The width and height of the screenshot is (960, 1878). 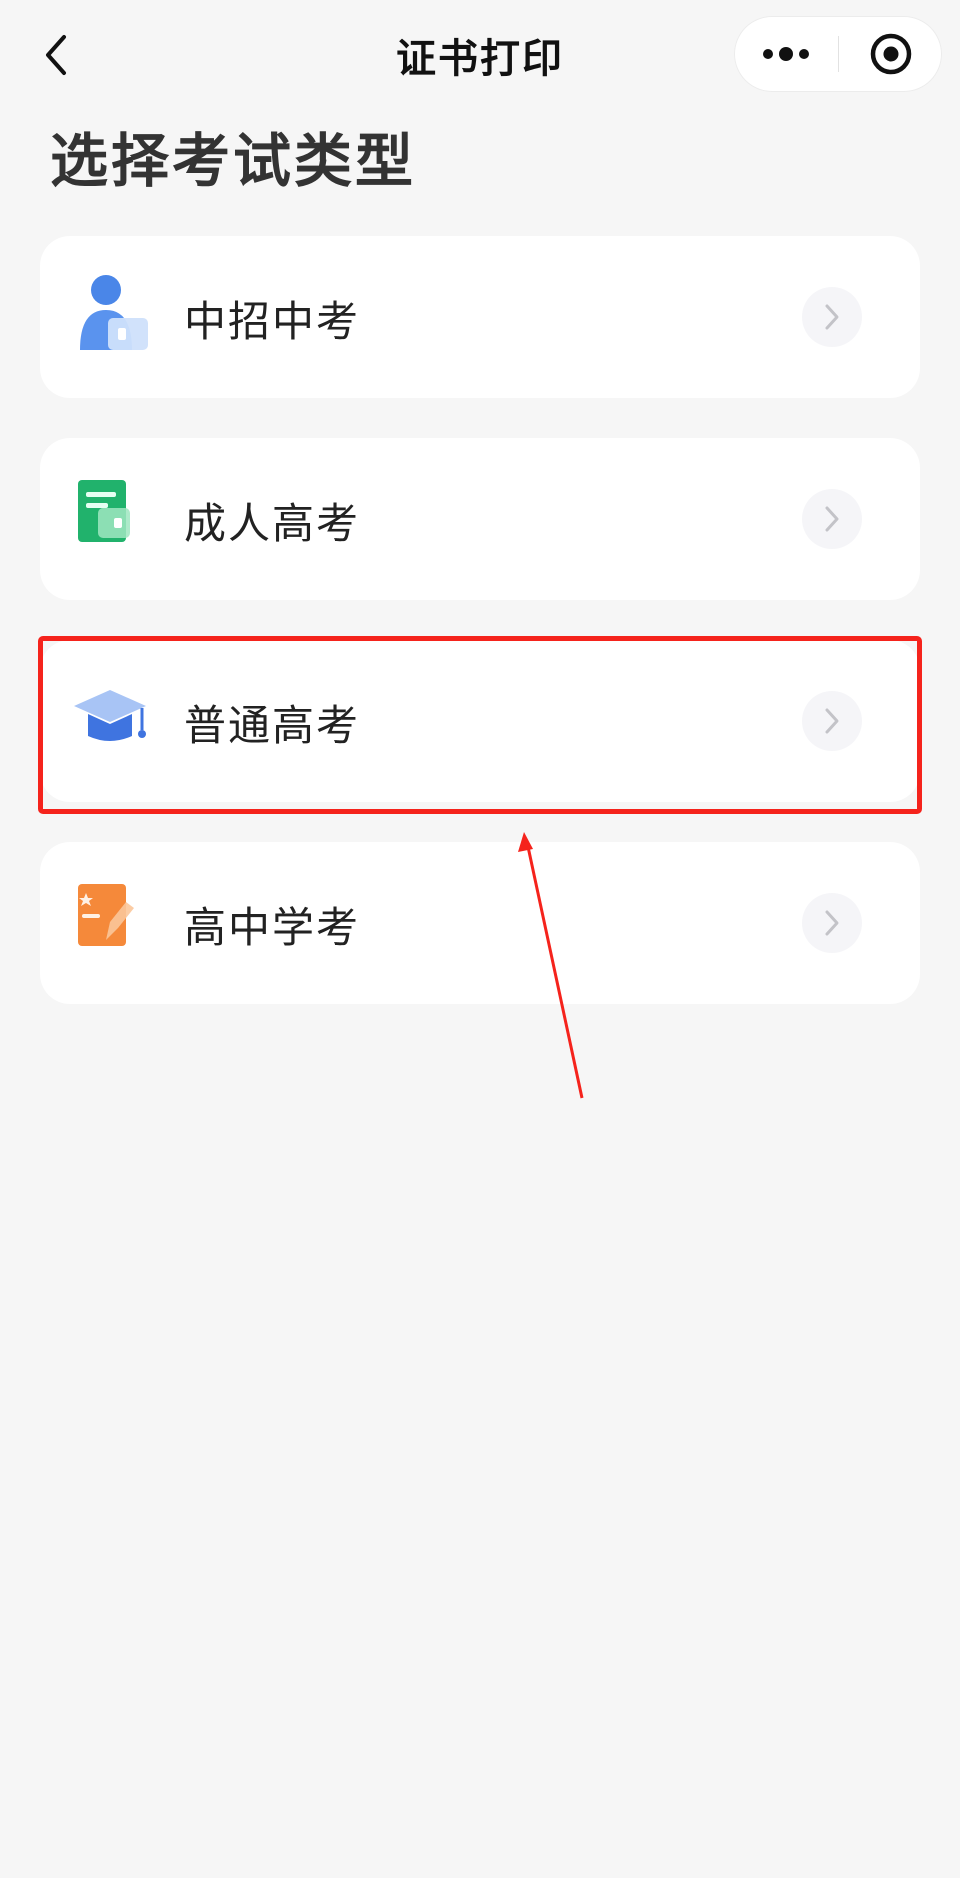 I want to click on page-title: 选择考试类型, so click(x=233, y=161).